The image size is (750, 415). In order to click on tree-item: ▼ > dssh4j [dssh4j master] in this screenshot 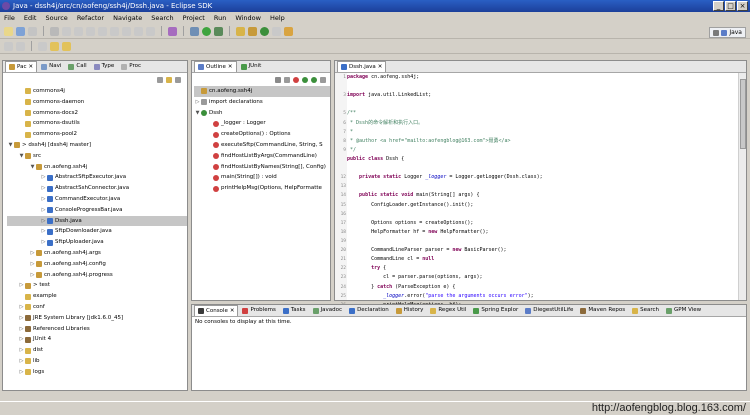, I will do `click(97, 145)`.